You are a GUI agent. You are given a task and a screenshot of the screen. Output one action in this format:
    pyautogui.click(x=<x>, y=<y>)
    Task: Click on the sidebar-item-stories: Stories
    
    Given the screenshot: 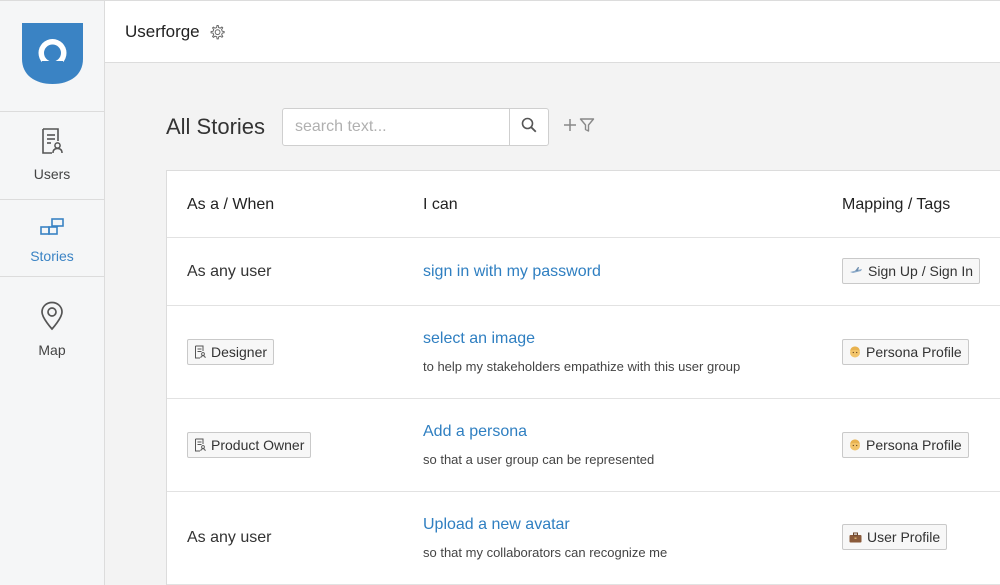 What is the action you would take?
    pyautogui.click(x=52, y=240)
    